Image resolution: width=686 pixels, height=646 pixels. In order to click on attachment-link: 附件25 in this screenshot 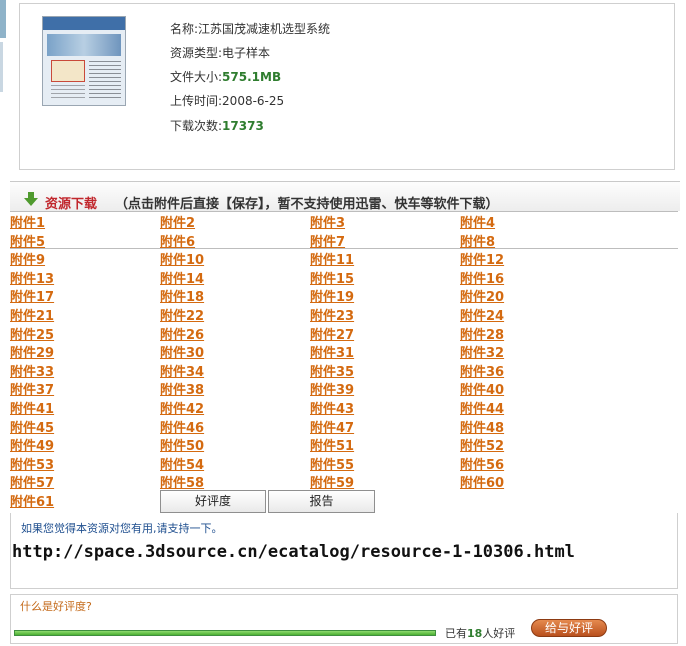, I will do `click(32, 333)`.